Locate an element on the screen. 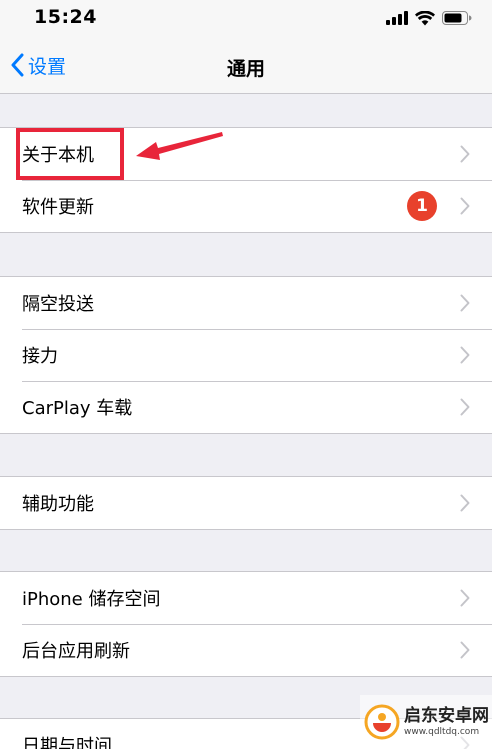 The width and height of the screenshot is (492, 749). page-title: 通用 is located at coordinates (245, 69).